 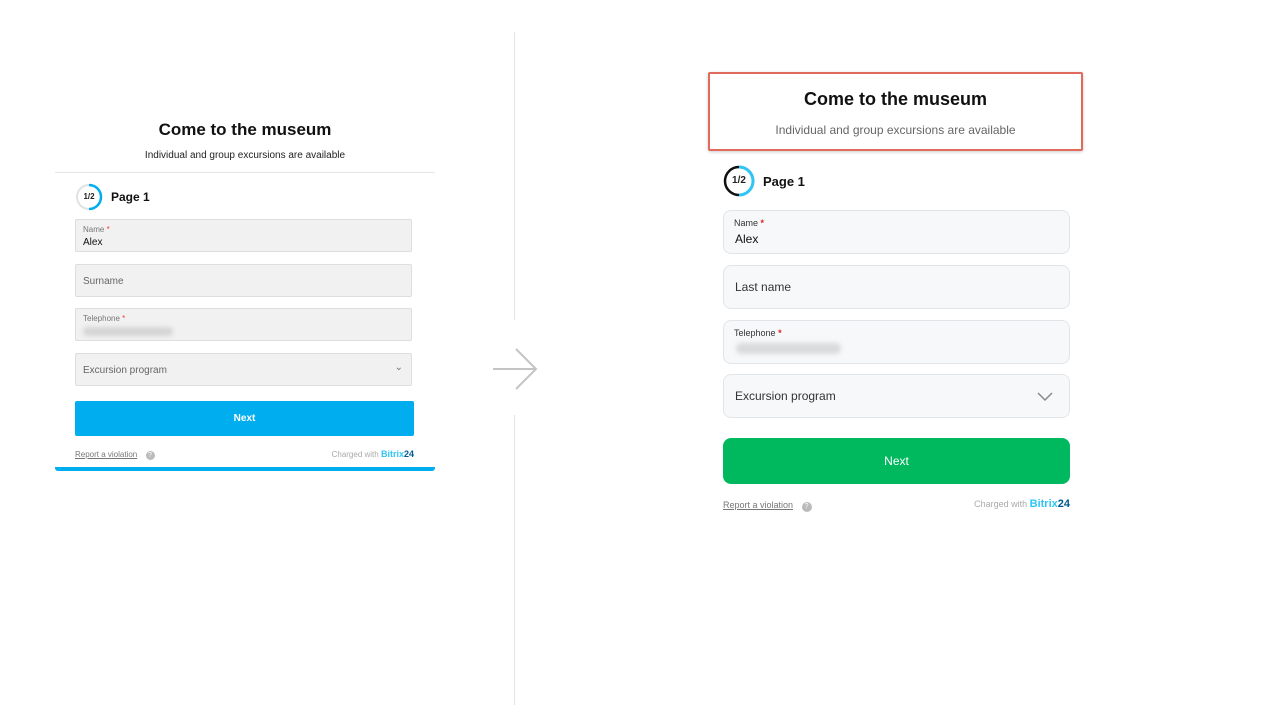 I want to click on lastname-placeholder: Last name, so click(x=763, y=287).